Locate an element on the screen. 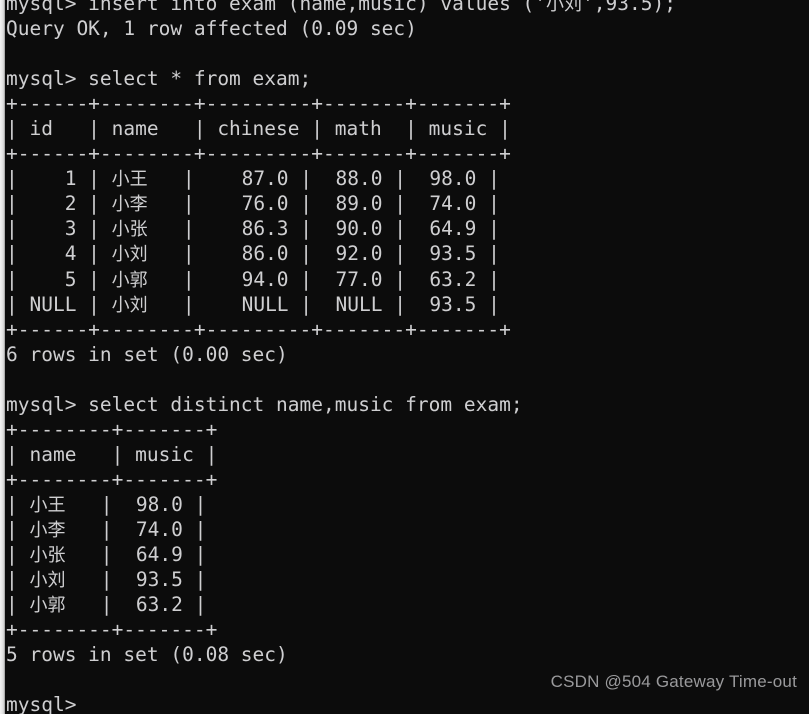 The width and height of the screenshot is (809, 714). terminal-line: | 小张 | 64.9 | is located at coordinates (106, 555).